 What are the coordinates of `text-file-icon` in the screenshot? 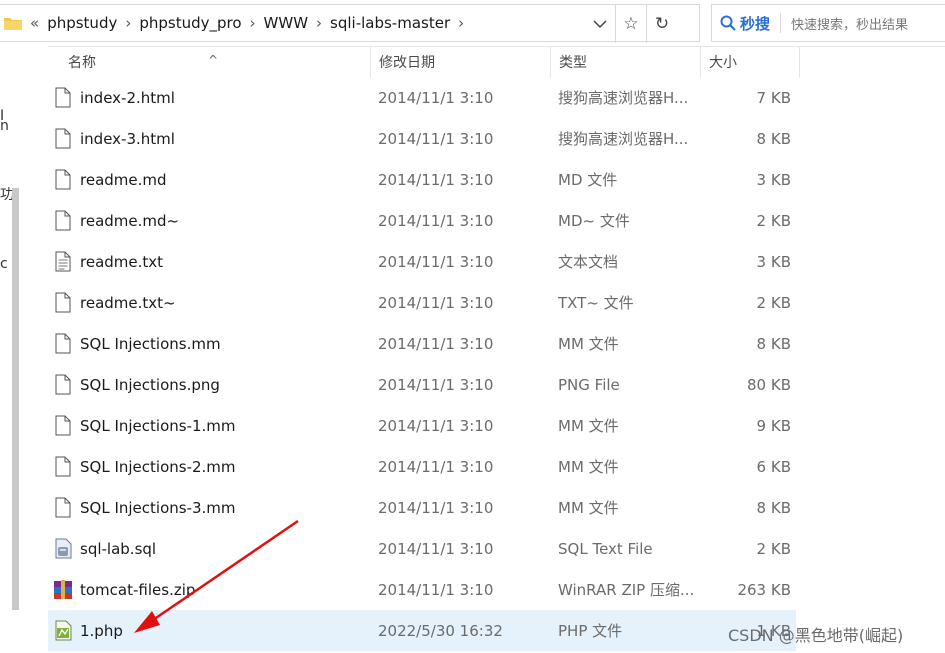 It's located at (63, 262).